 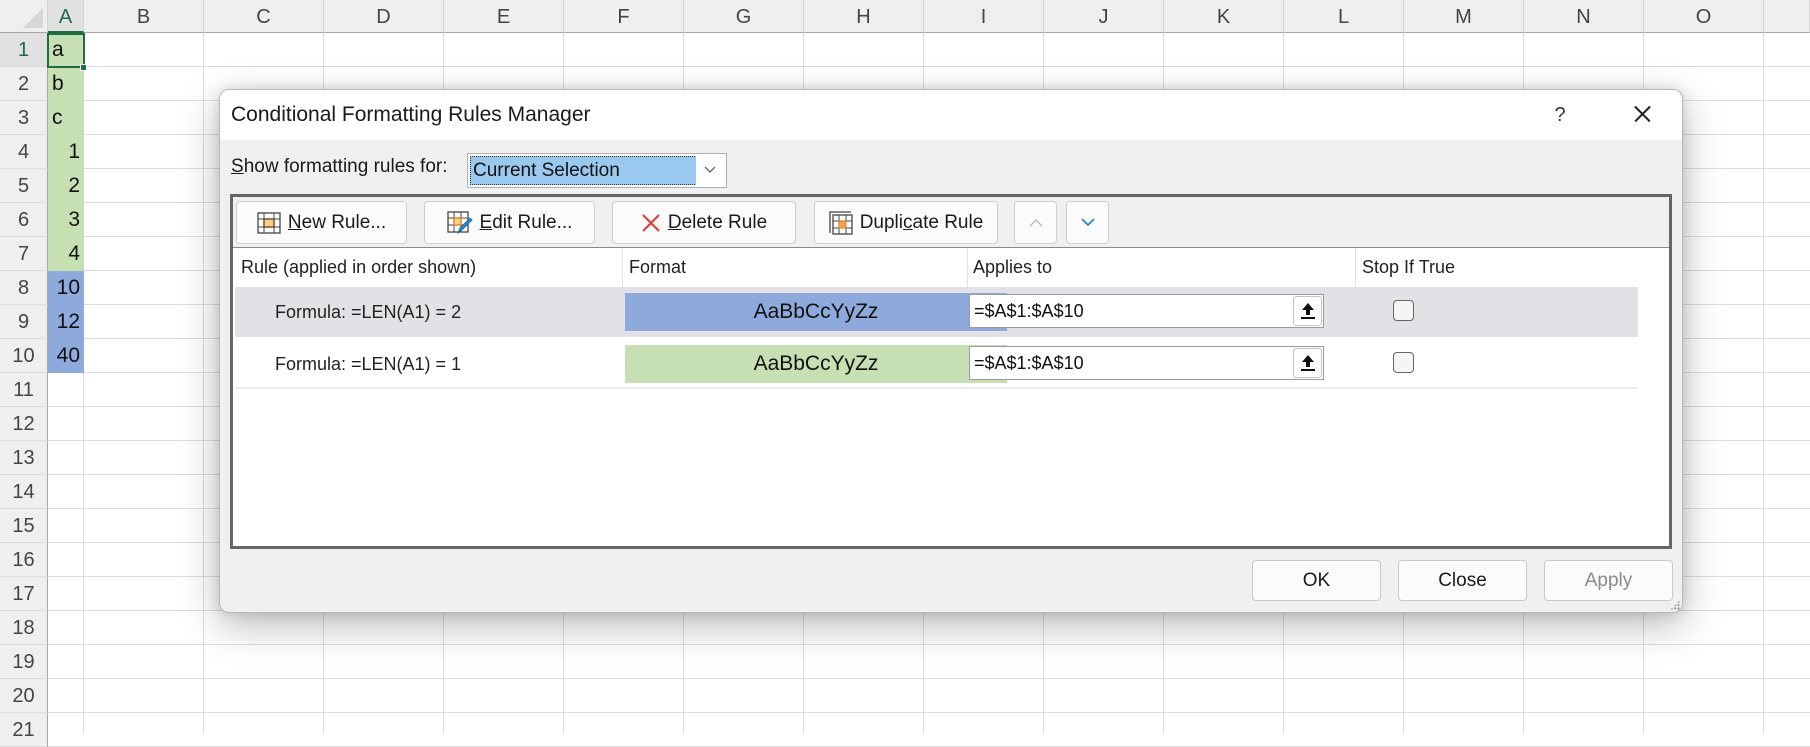 I want to click on fill-handle, so click(x=83, y=67).